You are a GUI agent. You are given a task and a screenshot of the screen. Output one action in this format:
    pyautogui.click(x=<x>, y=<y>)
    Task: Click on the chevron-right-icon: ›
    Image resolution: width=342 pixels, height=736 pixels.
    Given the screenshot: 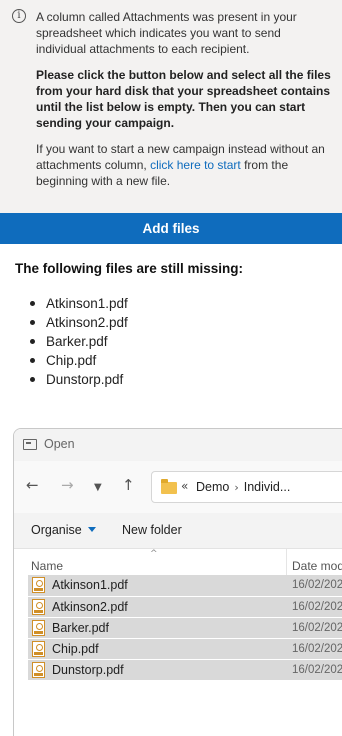 What is the action you would take?
    pyautogui.click(x=236, y=487)
    